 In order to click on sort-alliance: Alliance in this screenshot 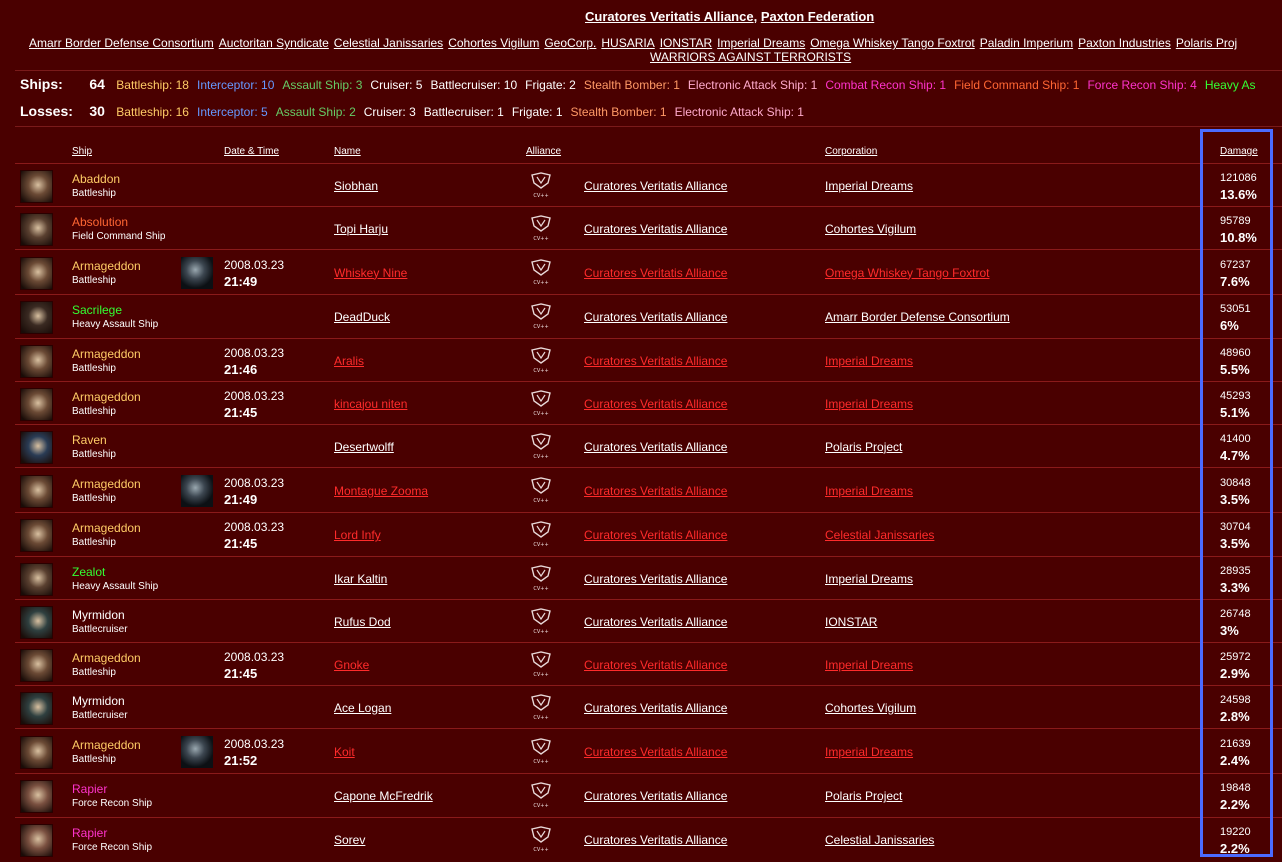, I will do `click(543, 151)`.